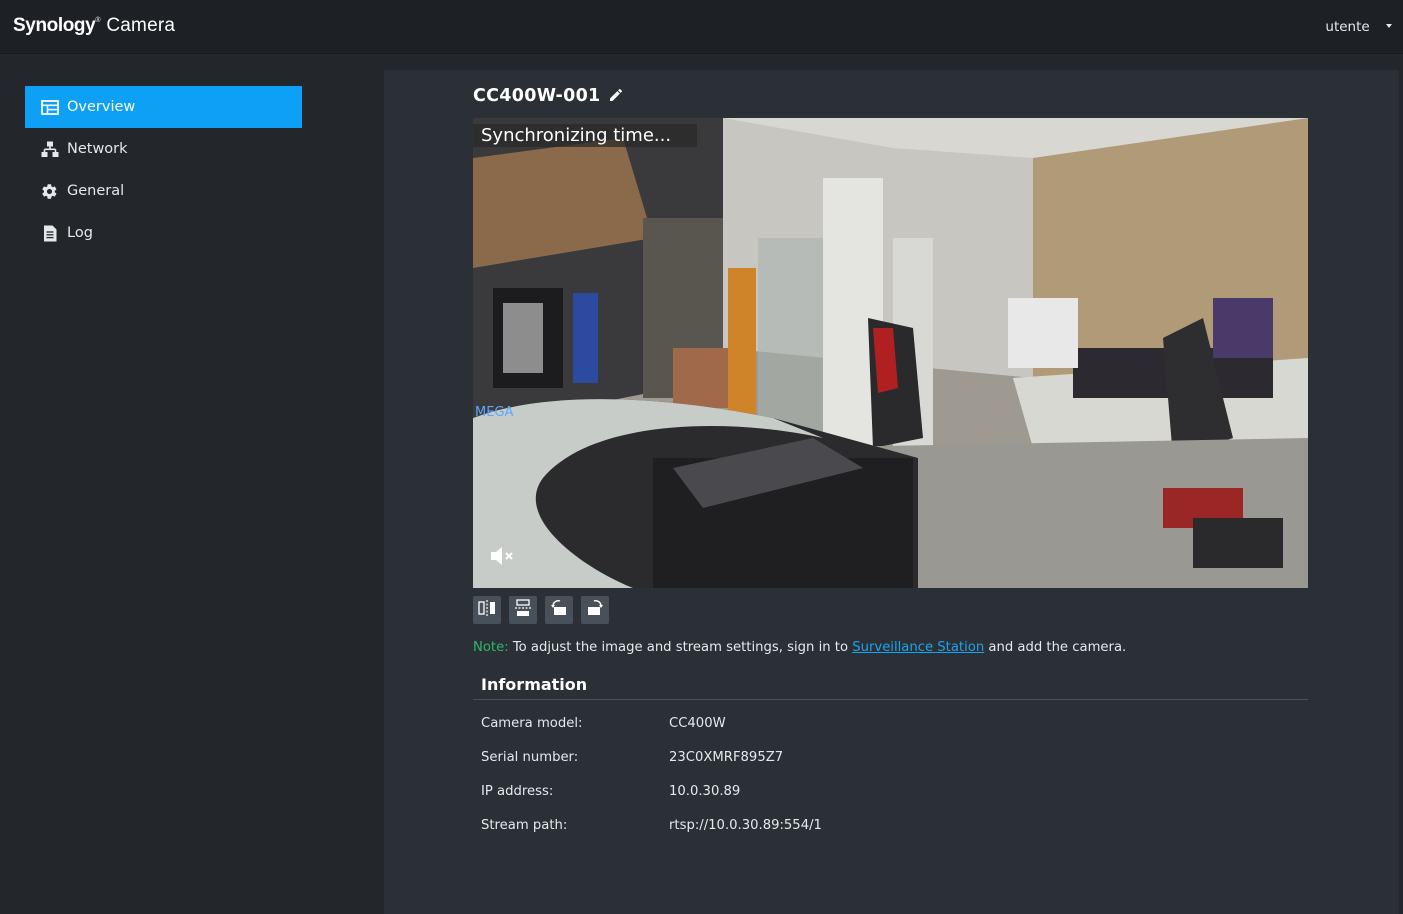  What do you see at coordinates (1055, 647) in the screenshot?
I see `note-text-after: and add the camera.` at bounding box center [1055, 647].